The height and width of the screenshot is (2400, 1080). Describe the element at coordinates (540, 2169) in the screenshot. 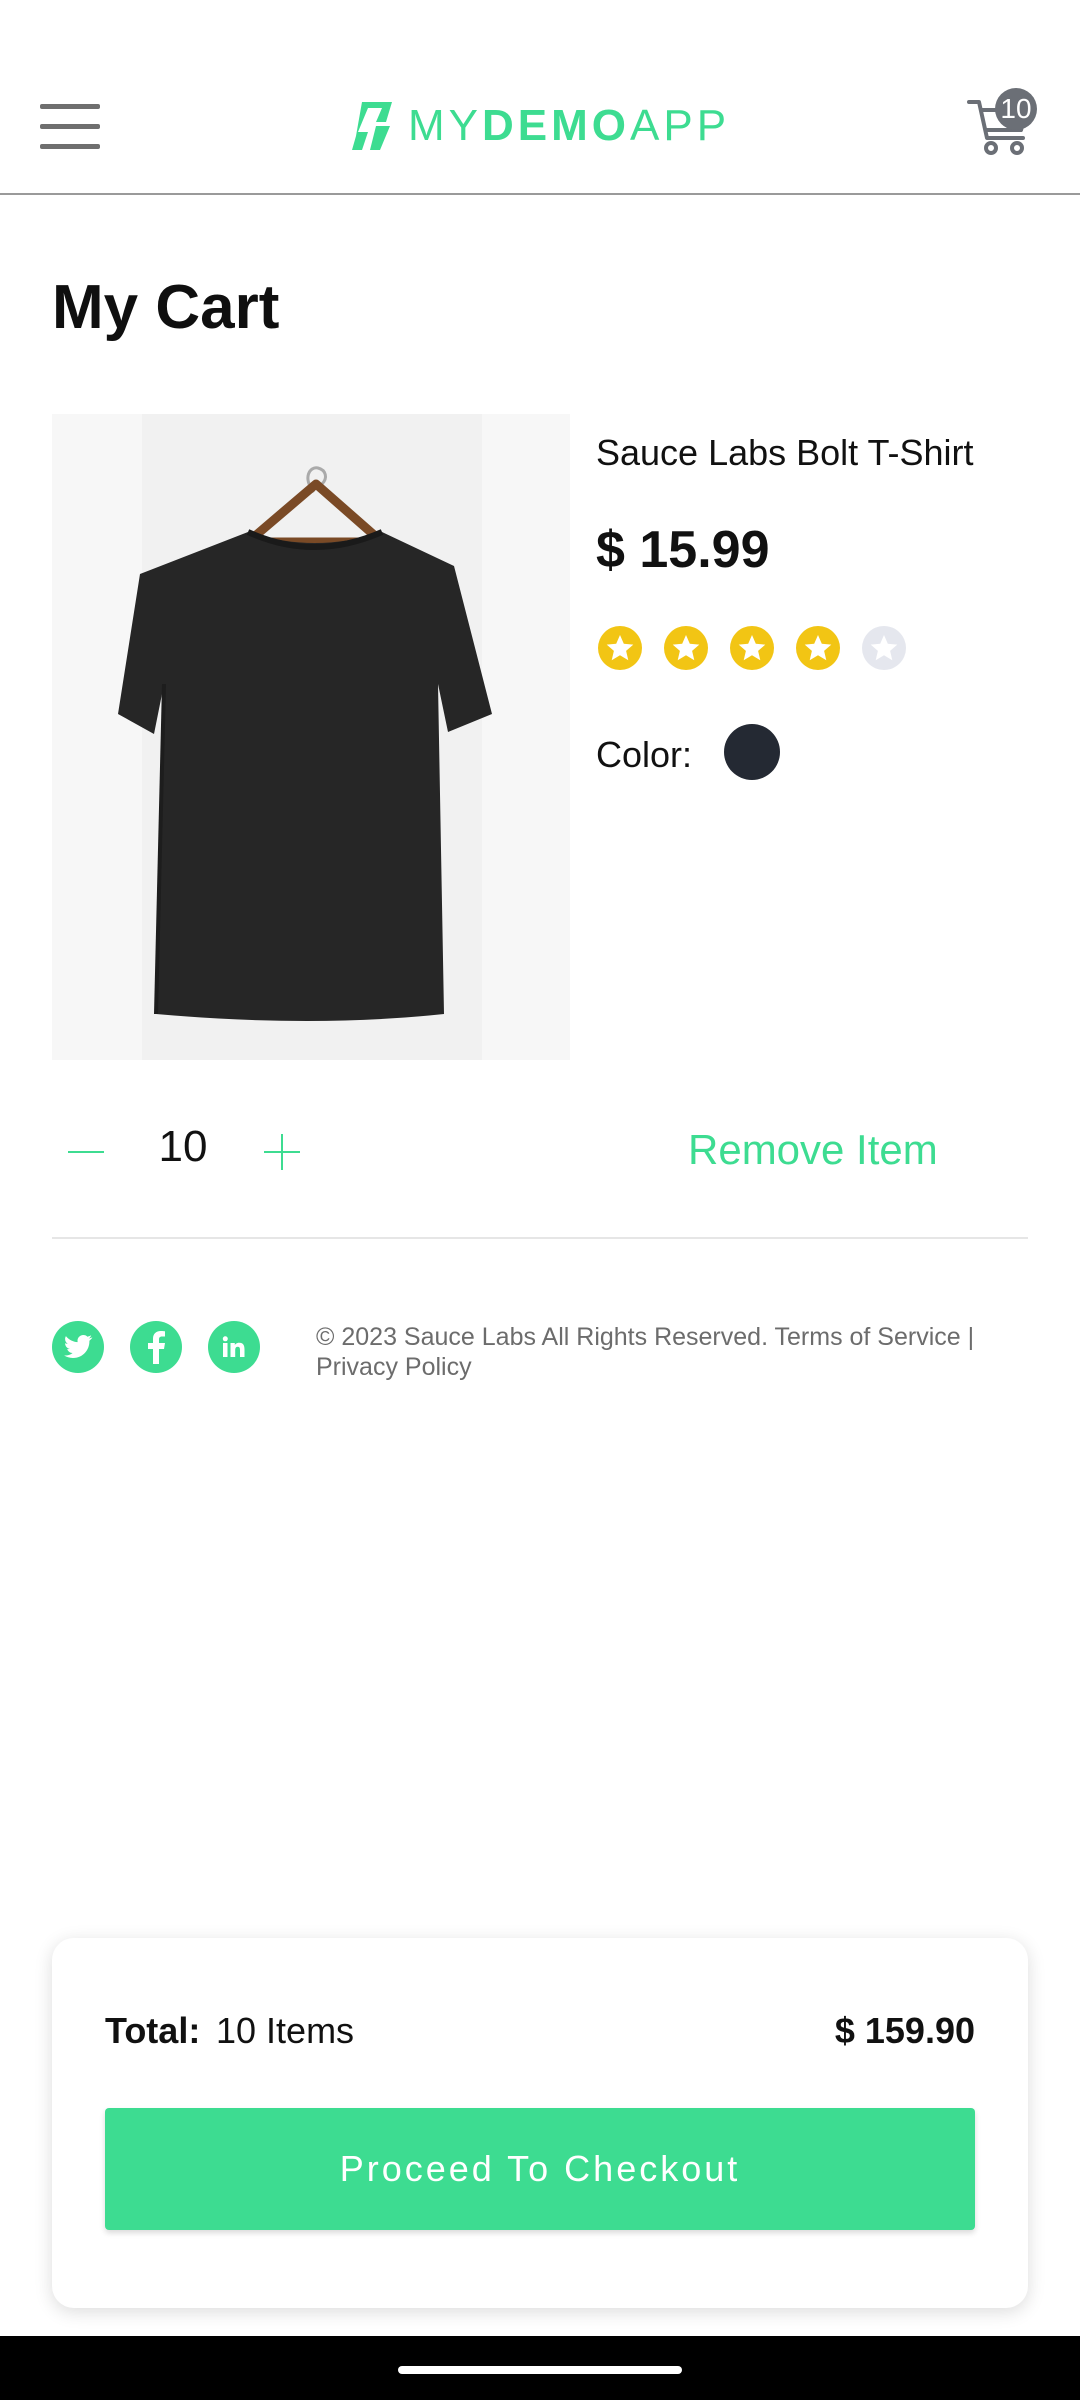

I see `proceed-to-checkout-button: Proceed To Checkout` at that location.